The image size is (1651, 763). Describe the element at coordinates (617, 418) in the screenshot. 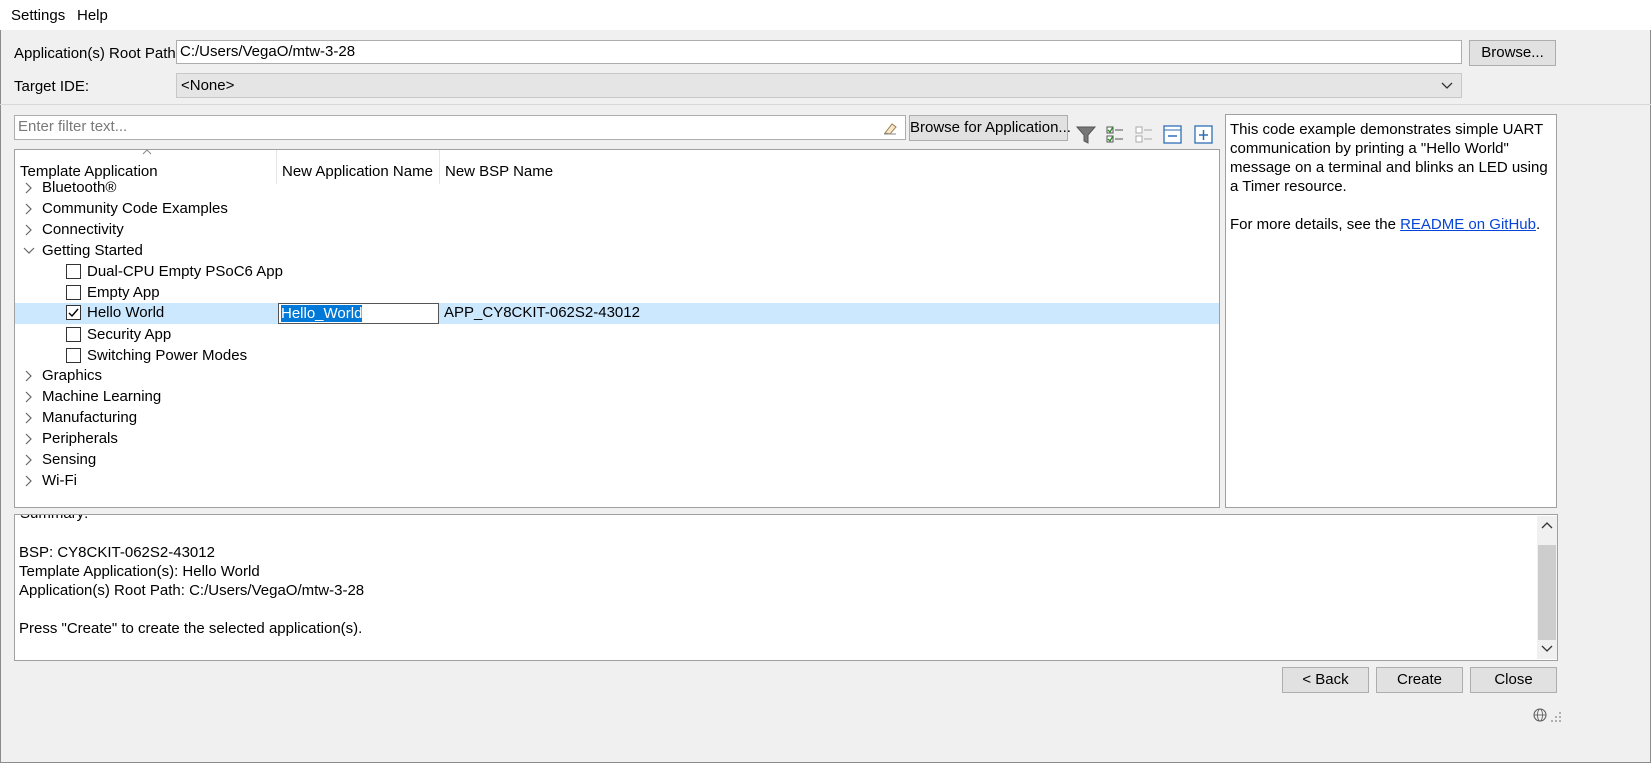

I see `tree-category-manufacturing: Manufacturing` at that location.